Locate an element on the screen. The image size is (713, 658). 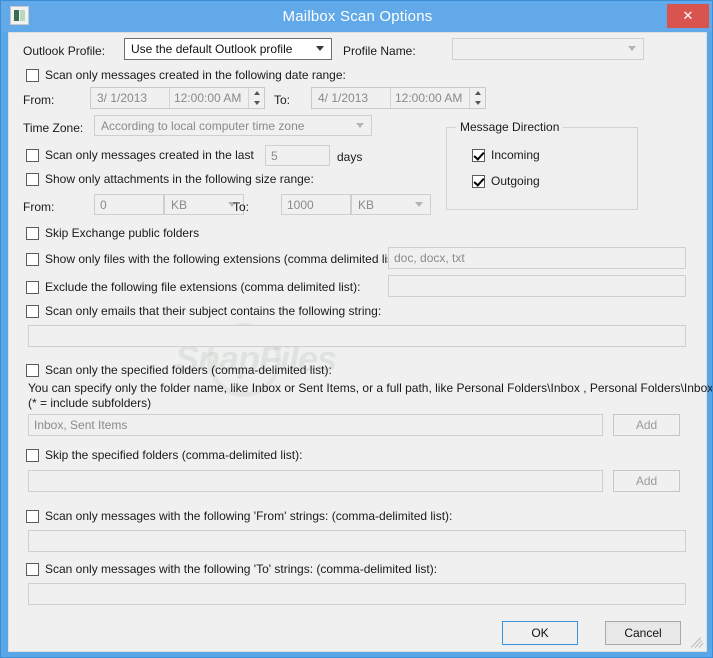
to-strings-input is located at coordinates (357, 594).